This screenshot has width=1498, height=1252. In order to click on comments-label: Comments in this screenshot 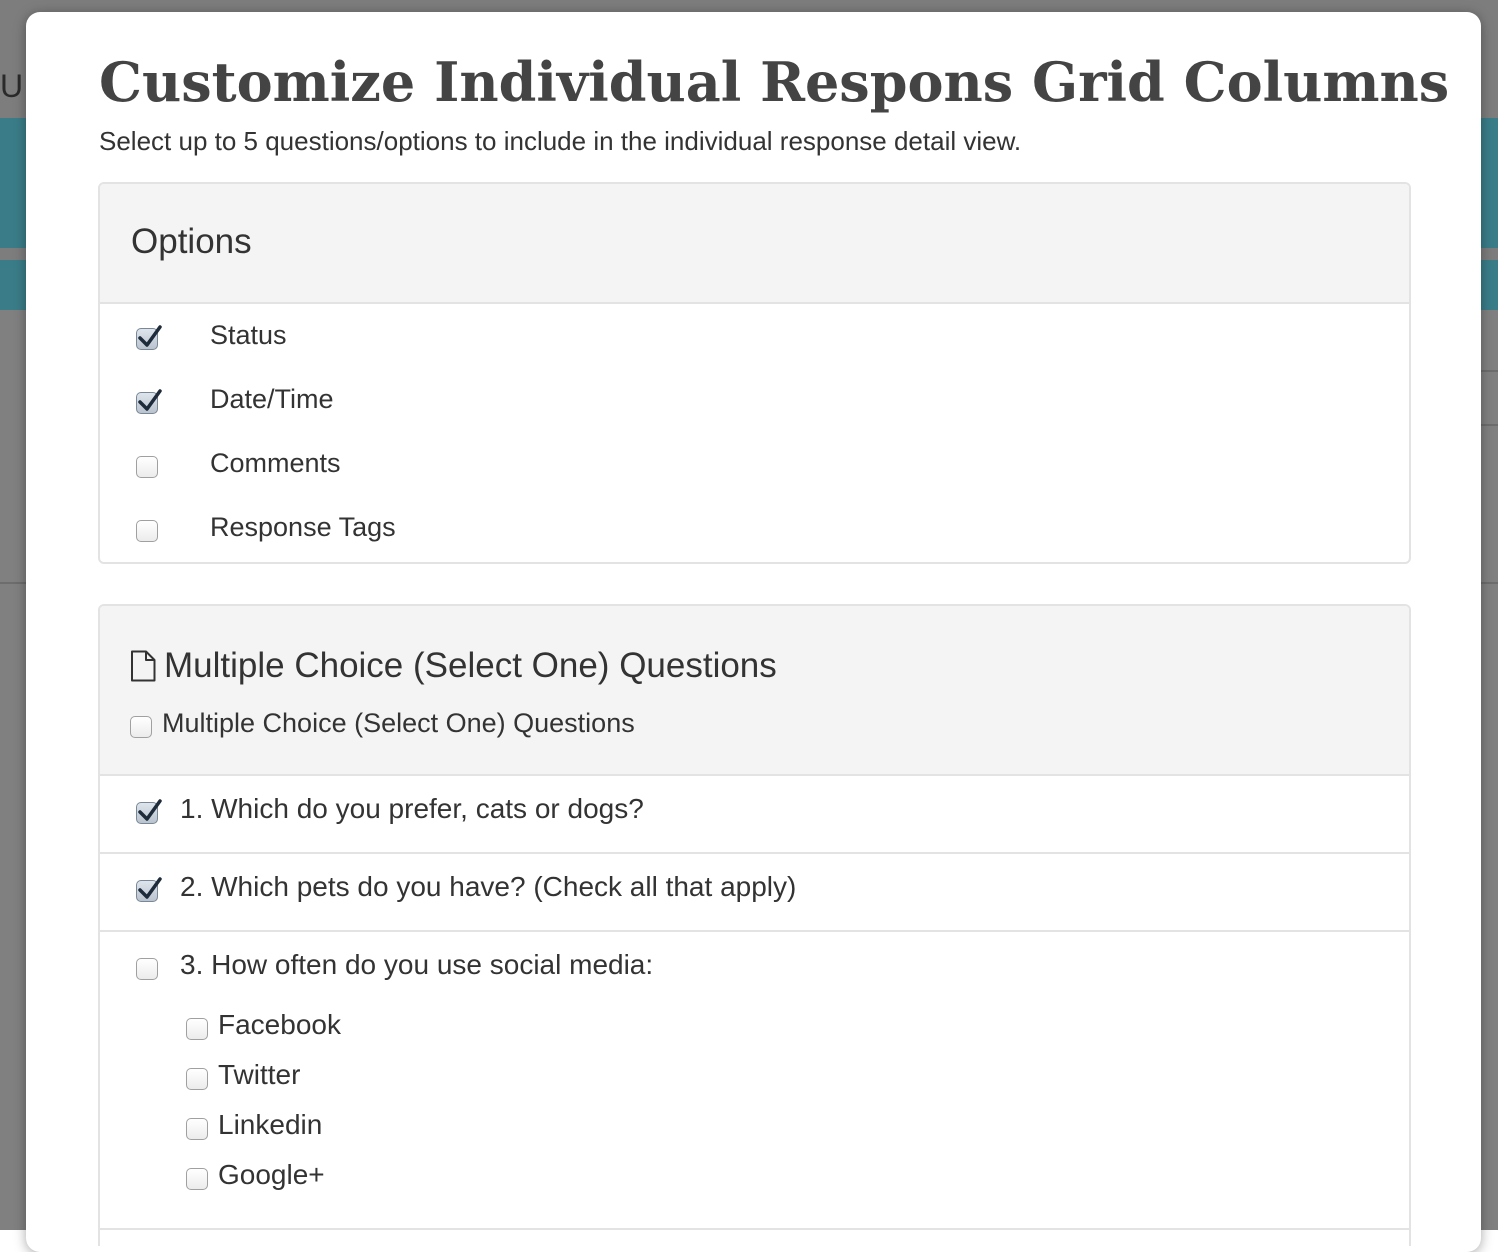, I will do `click(275, 463)`.